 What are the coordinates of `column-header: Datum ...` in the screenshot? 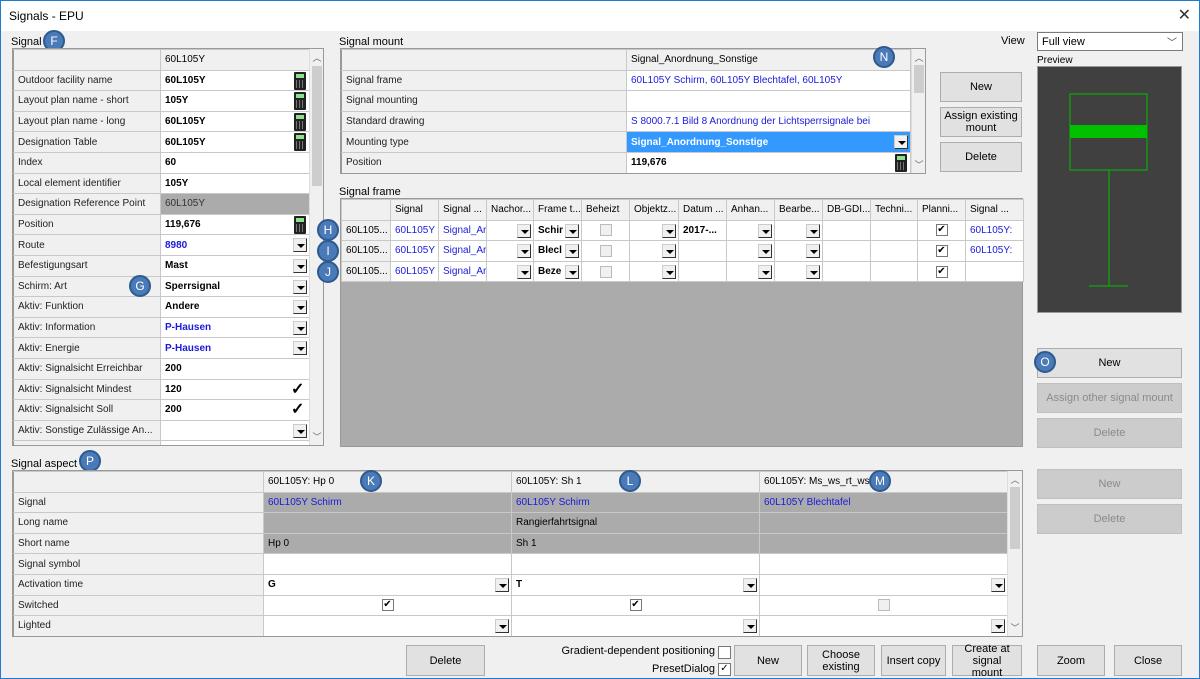 It's located at (702, 210).